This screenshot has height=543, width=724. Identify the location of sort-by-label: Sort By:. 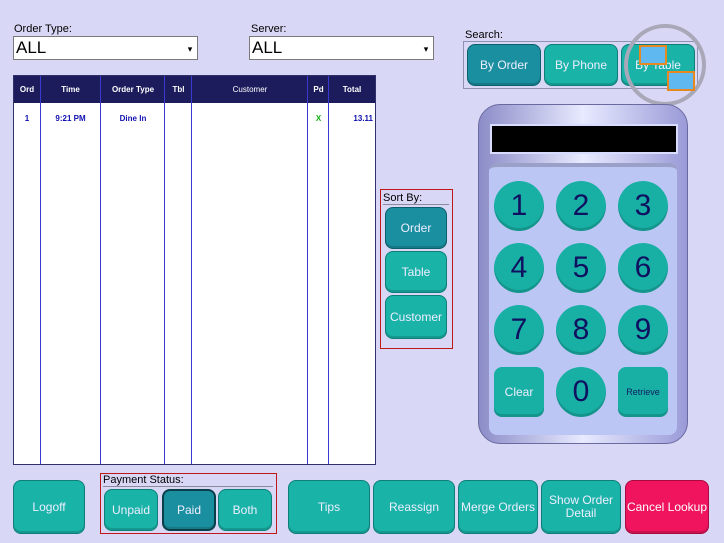
(403, 198).